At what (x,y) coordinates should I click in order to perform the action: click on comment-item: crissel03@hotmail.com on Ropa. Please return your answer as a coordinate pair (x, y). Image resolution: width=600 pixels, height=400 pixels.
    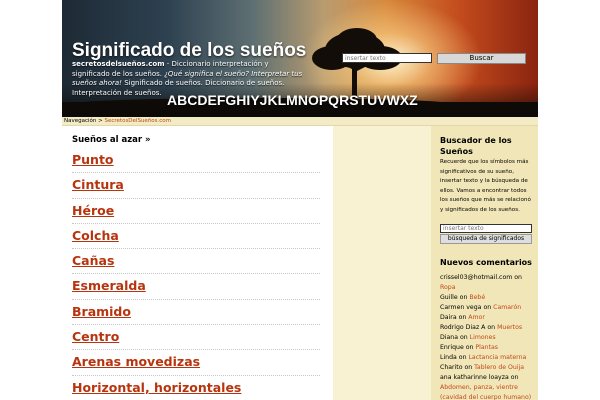
    Looking at the image, I should click on (488, 283).